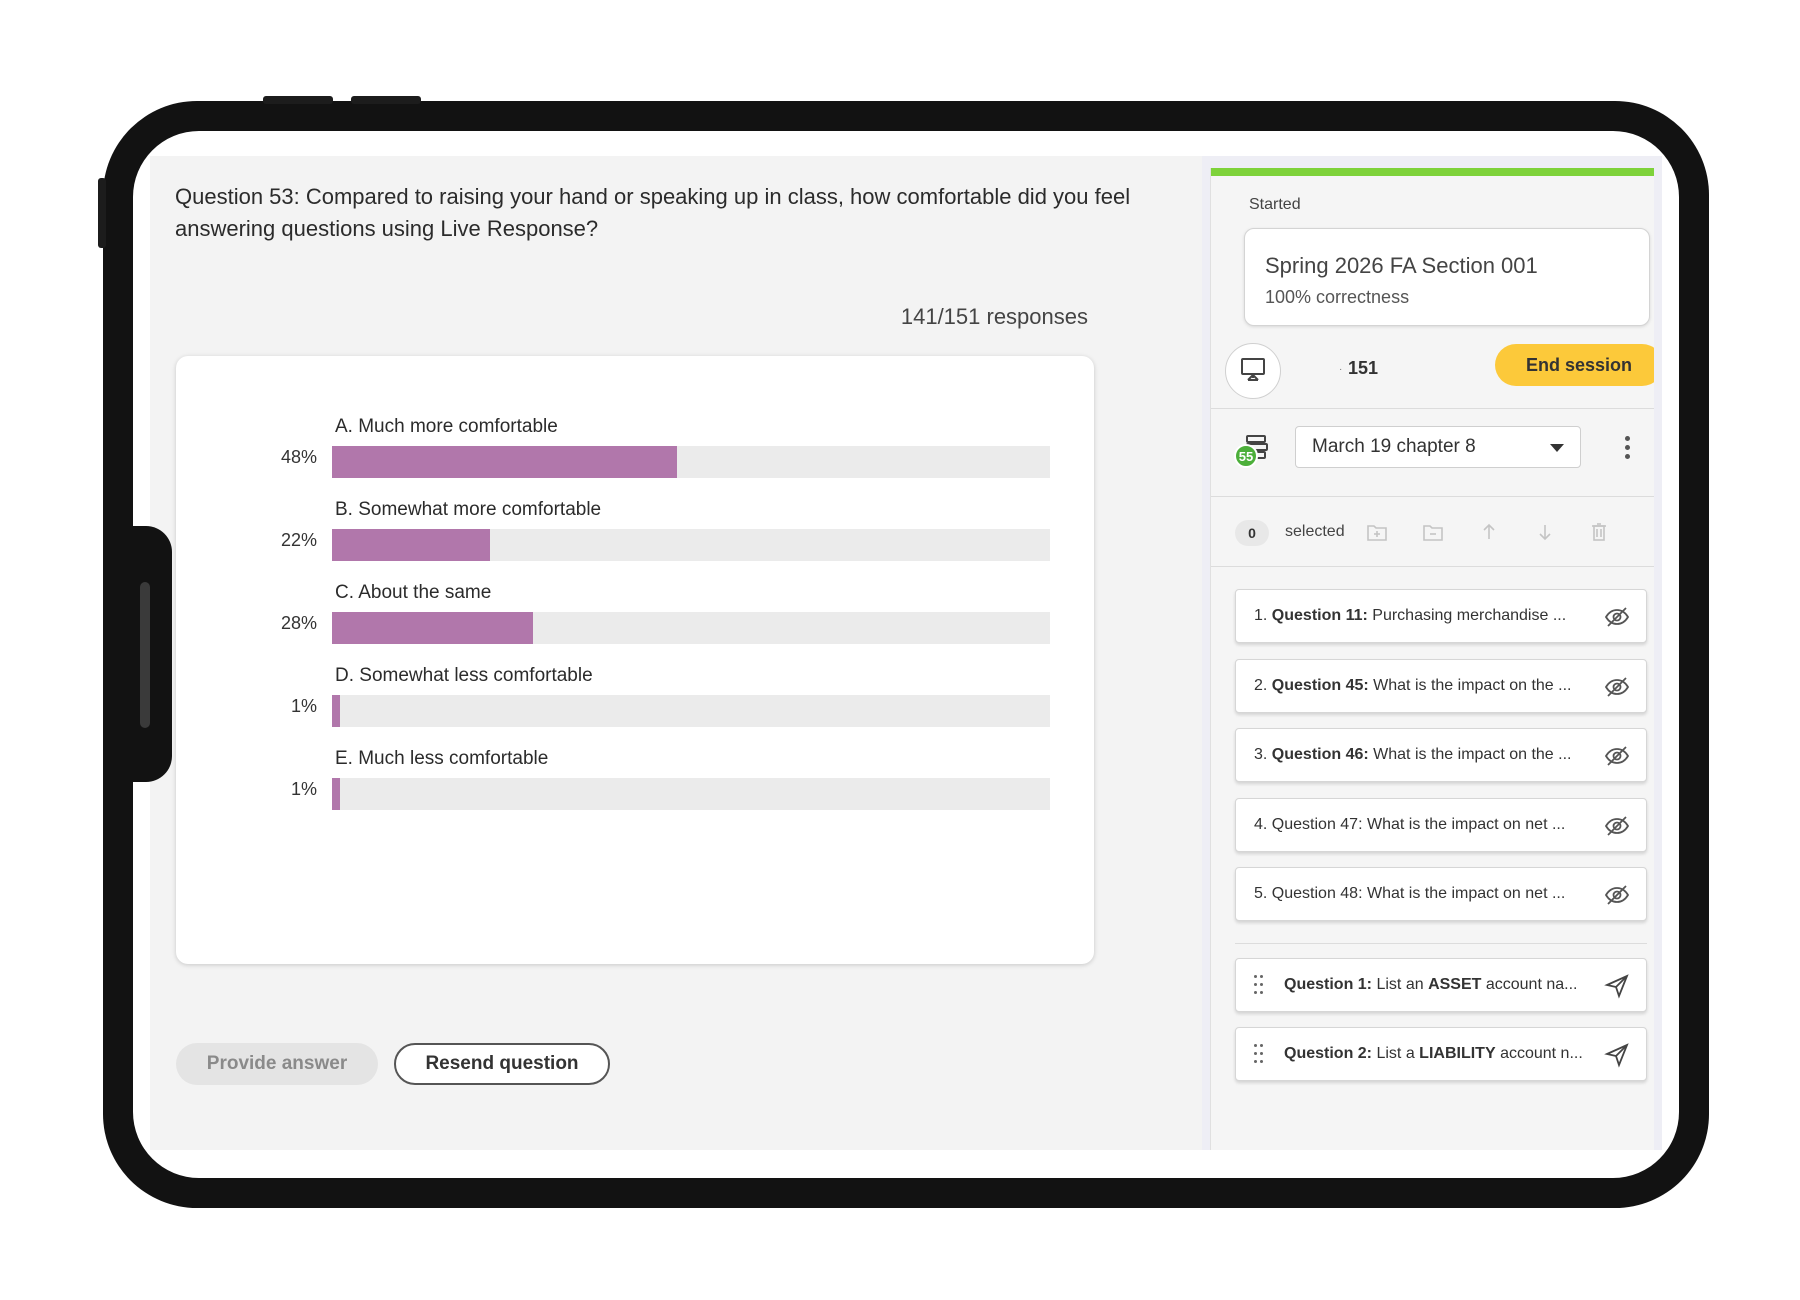  Describe the element at coordinates (1455, 984) in the screenshot. I see `question-keyword: ASSET` at that location.